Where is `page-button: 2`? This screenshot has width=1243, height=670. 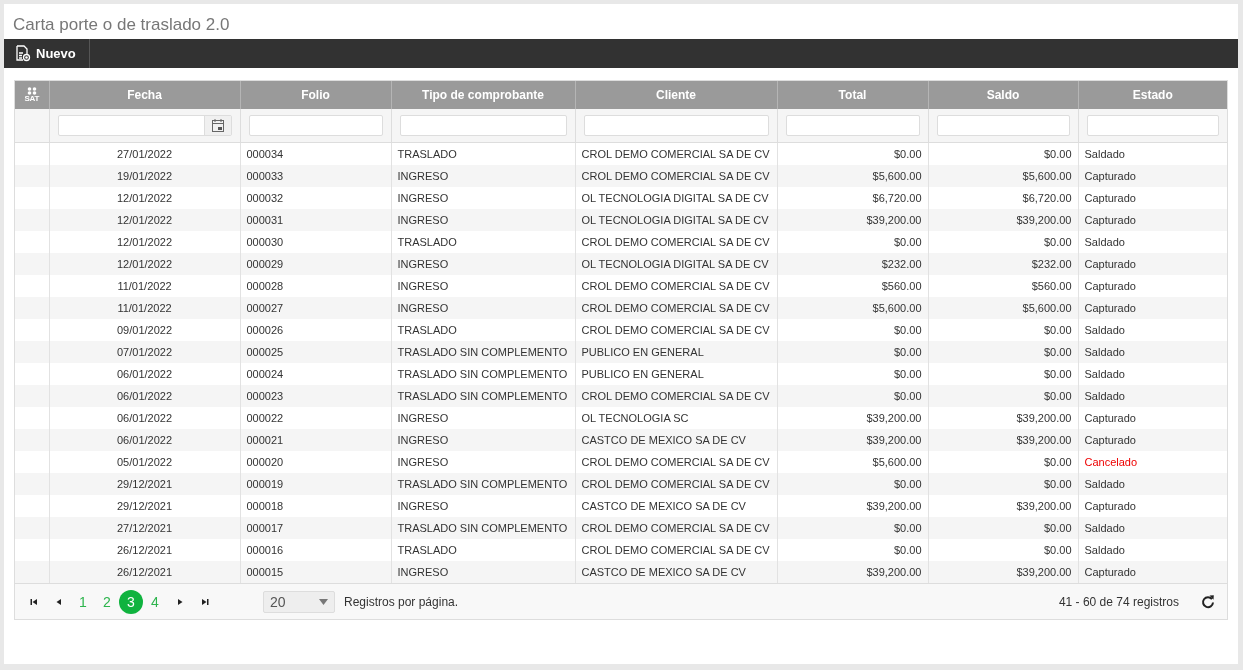
page-button: 2 is located at coordinates (107, 601).